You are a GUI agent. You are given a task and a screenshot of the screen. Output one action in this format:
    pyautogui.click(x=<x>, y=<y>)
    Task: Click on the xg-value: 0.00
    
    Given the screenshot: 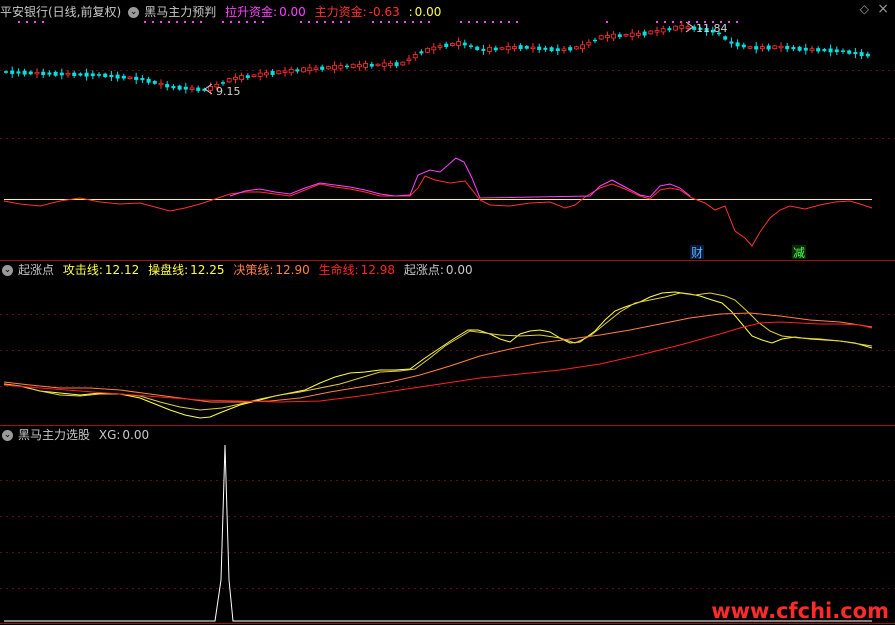 What is the action you would take?
    pyautogui.click(x=136, y=435)
    